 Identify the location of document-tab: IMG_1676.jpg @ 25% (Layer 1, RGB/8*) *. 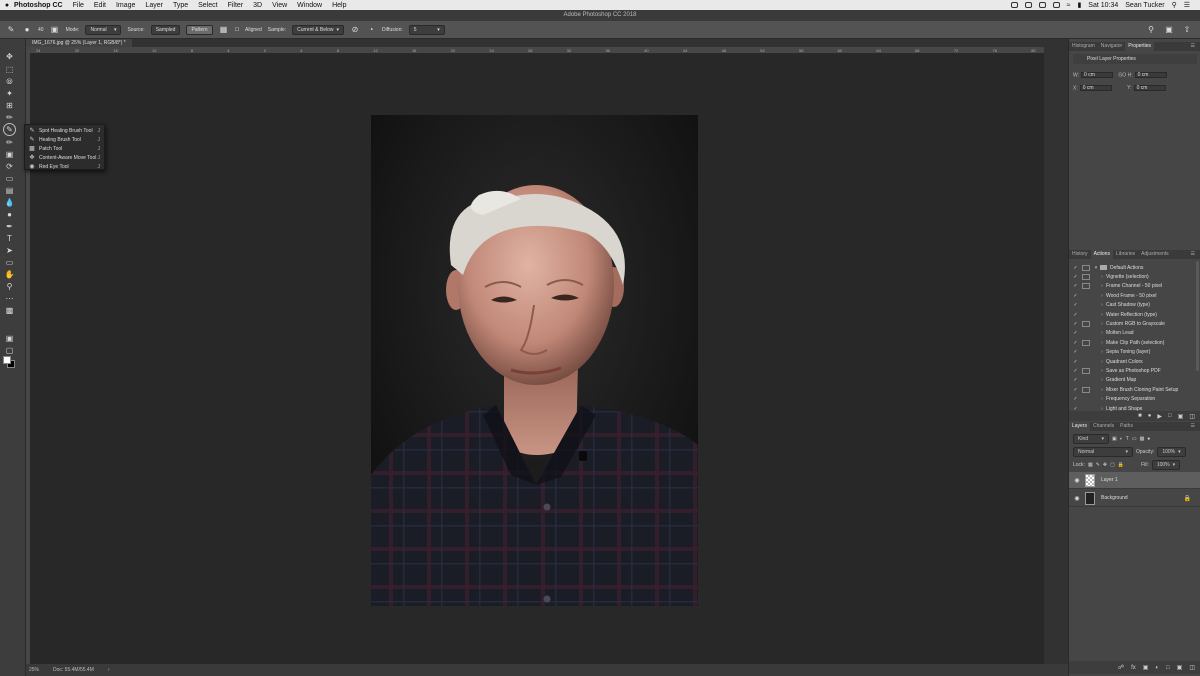
(79, 43).